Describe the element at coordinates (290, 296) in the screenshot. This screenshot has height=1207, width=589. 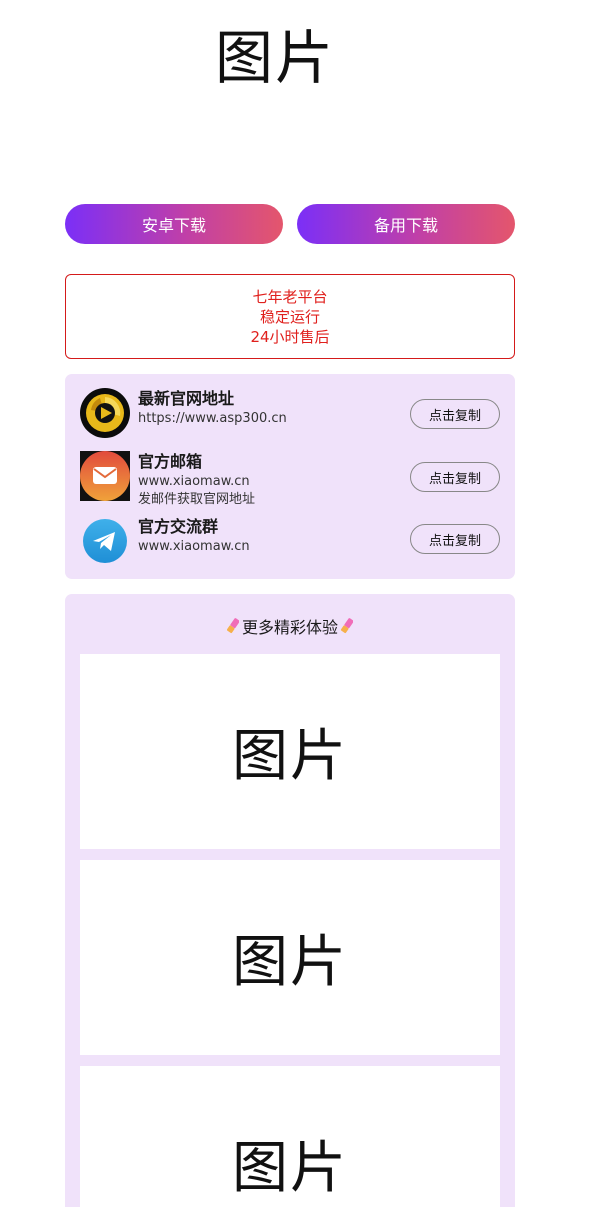
I see `notice-line: 七年老平台` at that location.